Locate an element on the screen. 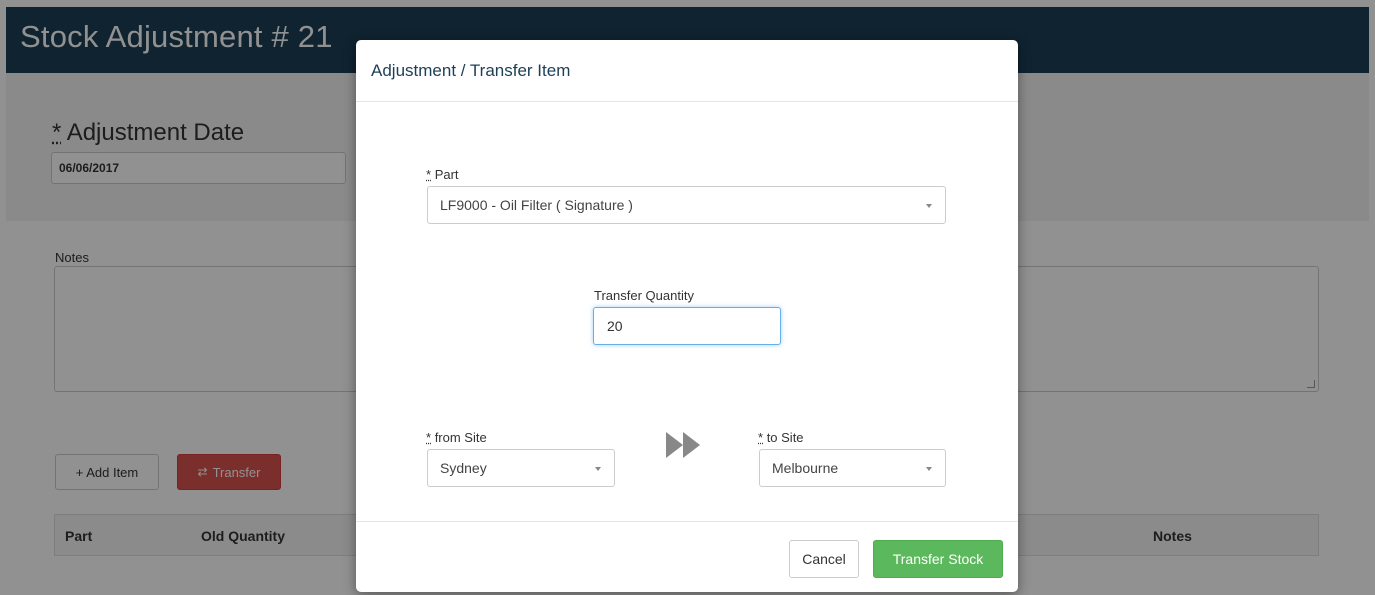 This screenshot has height=595, width=1375. transfer-quantity-input: 20 is located at coordinates (687, 326).